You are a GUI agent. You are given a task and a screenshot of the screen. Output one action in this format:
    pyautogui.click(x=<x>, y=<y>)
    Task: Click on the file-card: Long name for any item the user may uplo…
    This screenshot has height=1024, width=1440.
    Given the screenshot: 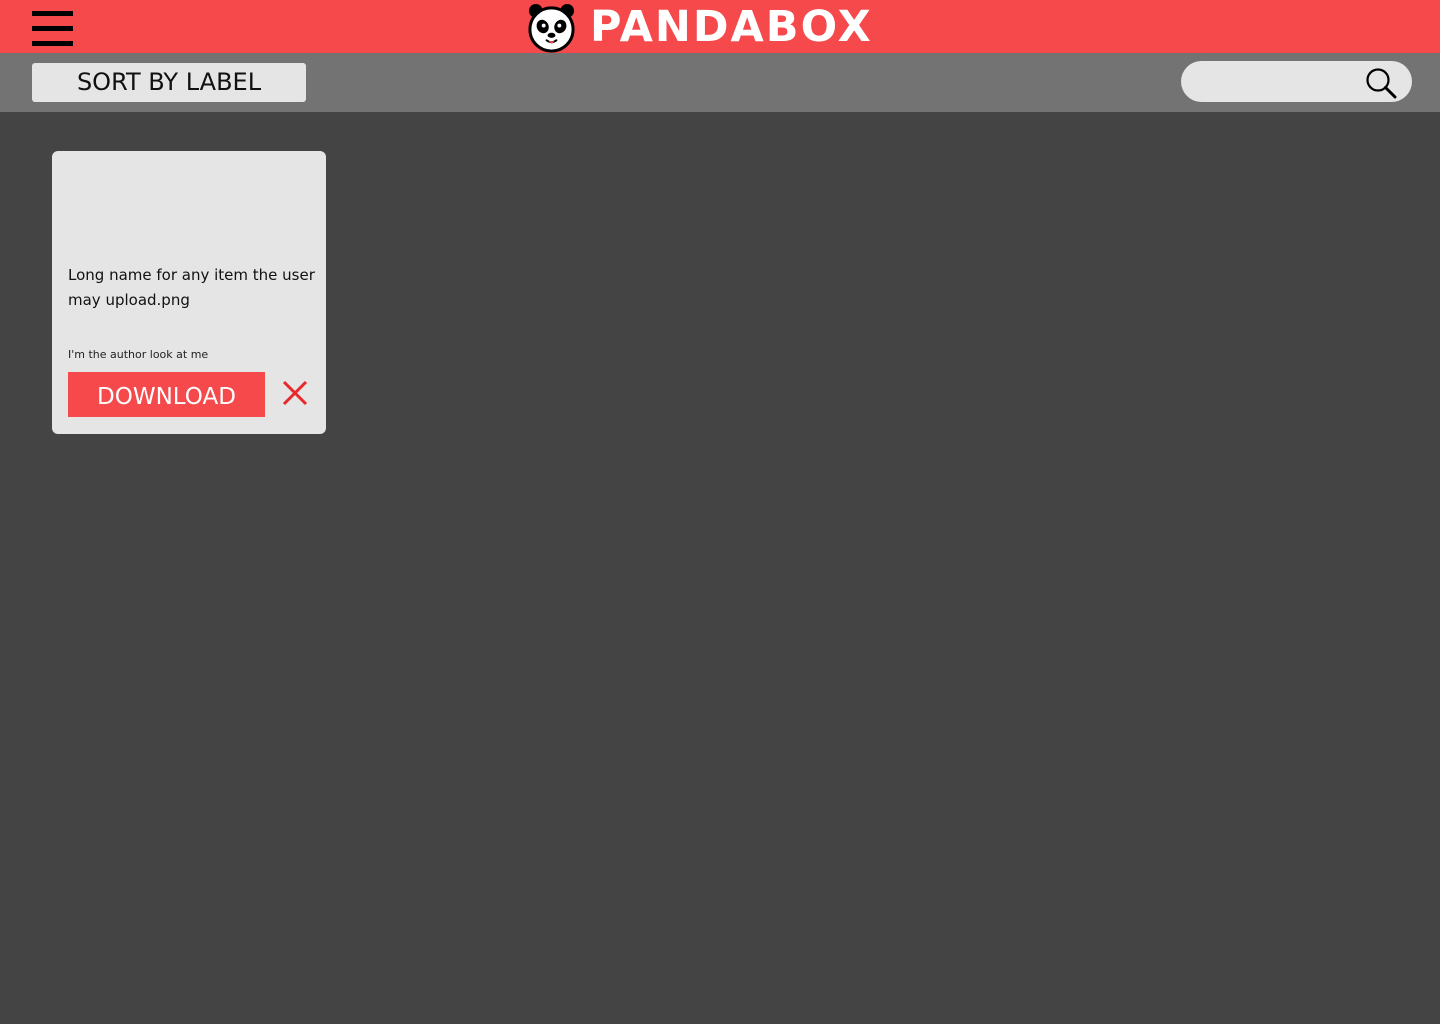 What is the action you would take?
    pyautogui.click(x=189, y=292)
    